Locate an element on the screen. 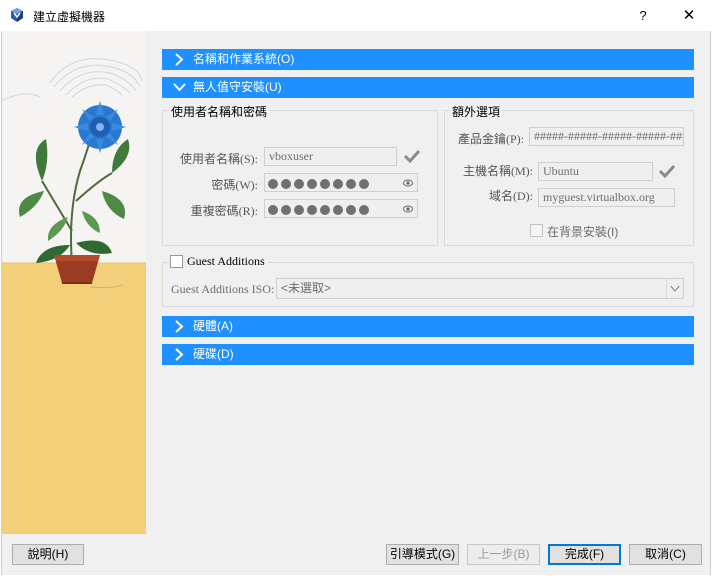 The image size is (712, 576). title-help-button: ? is located at coordinates (643, 16).